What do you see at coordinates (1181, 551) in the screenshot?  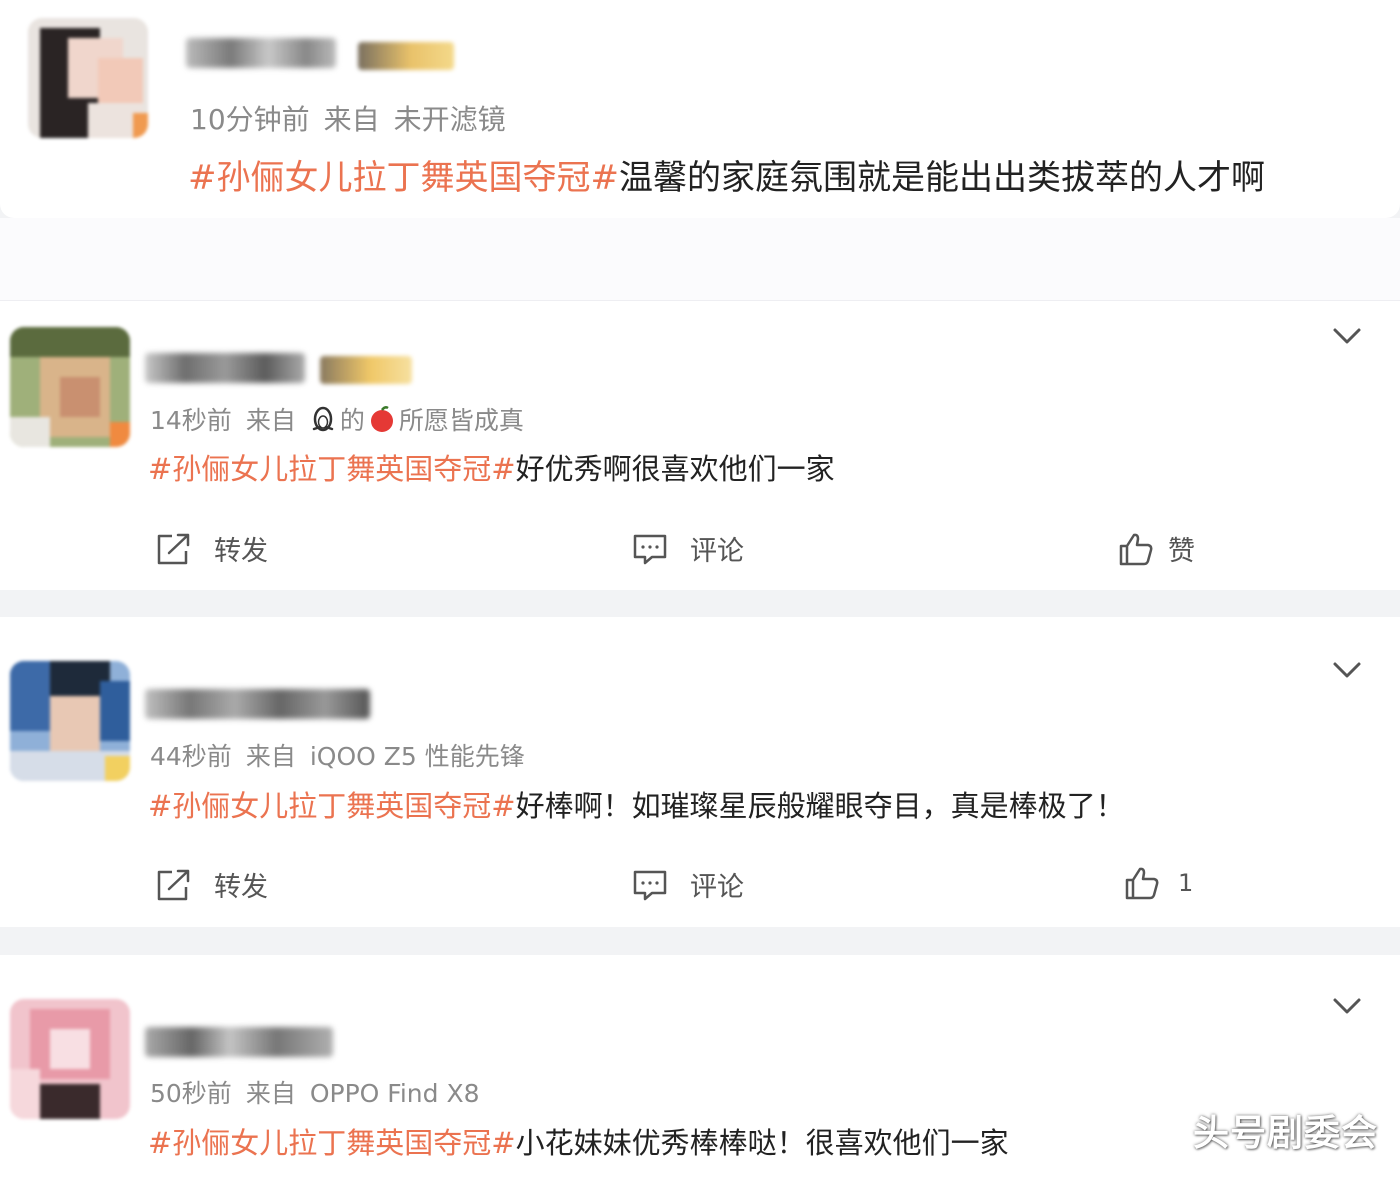 I see `like-label: 赞` at bounding box center [1181, 551].